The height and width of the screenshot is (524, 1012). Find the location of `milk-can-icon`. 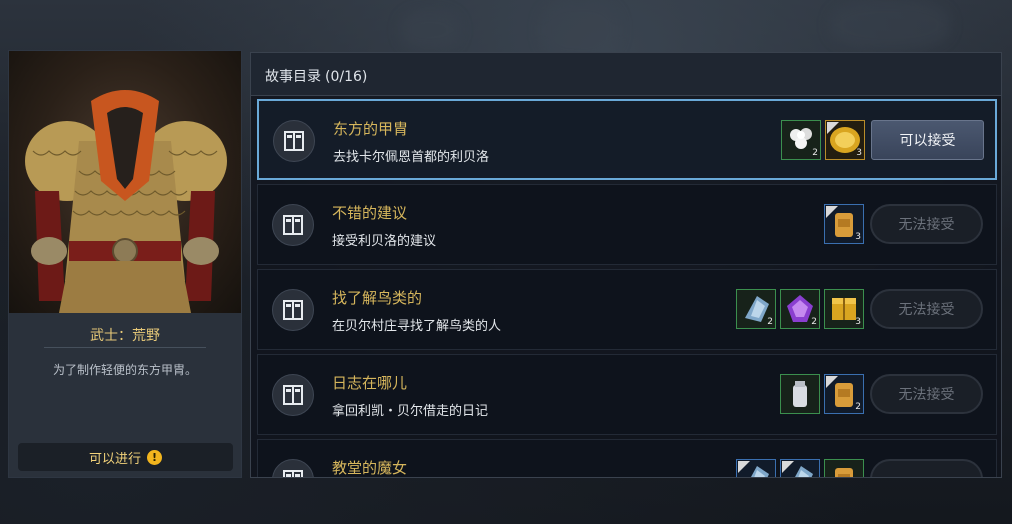

milk-can-icon is located at coordinates (800, 394).